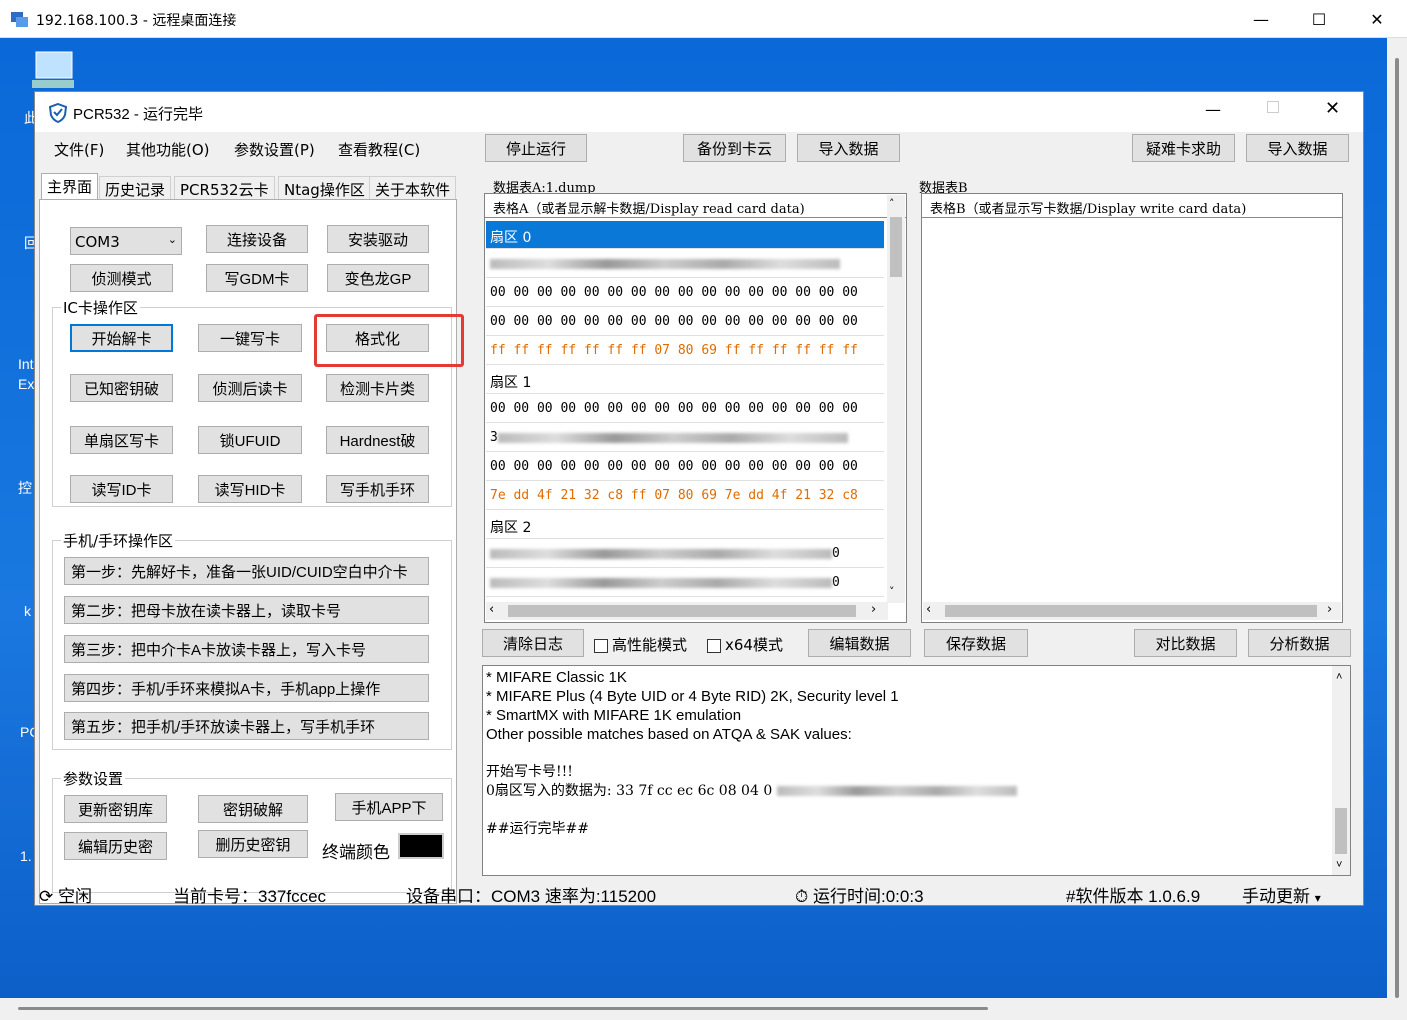  I want to click on app-close-button: ✕, so click(1332, 108).